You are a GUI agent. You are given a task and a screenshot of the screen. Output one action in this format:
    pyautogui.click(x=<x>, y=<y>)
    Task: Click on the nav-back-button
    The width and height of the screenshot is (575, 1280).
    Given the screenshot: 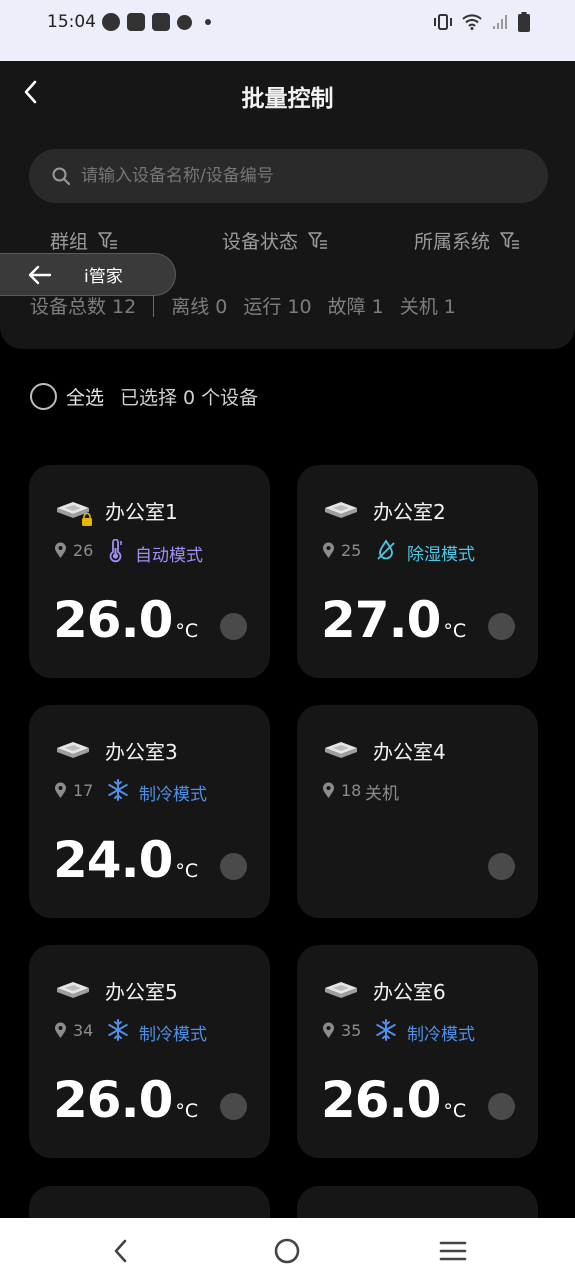 What is the action you would take?
    pyautogui.click(x=121, y=1251)
    